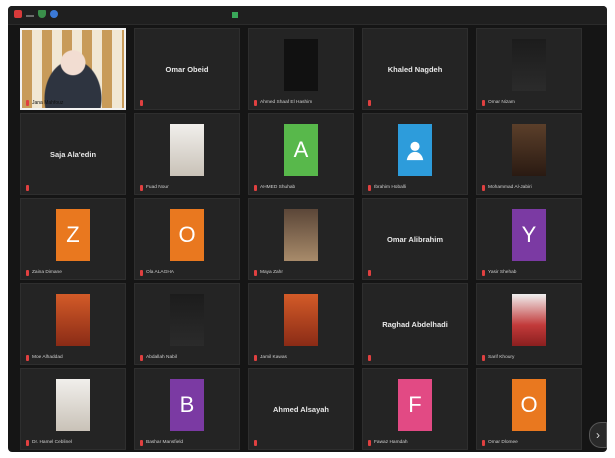  I want to click on participant-tile: O Omar Dlomee, so click(529, 409).